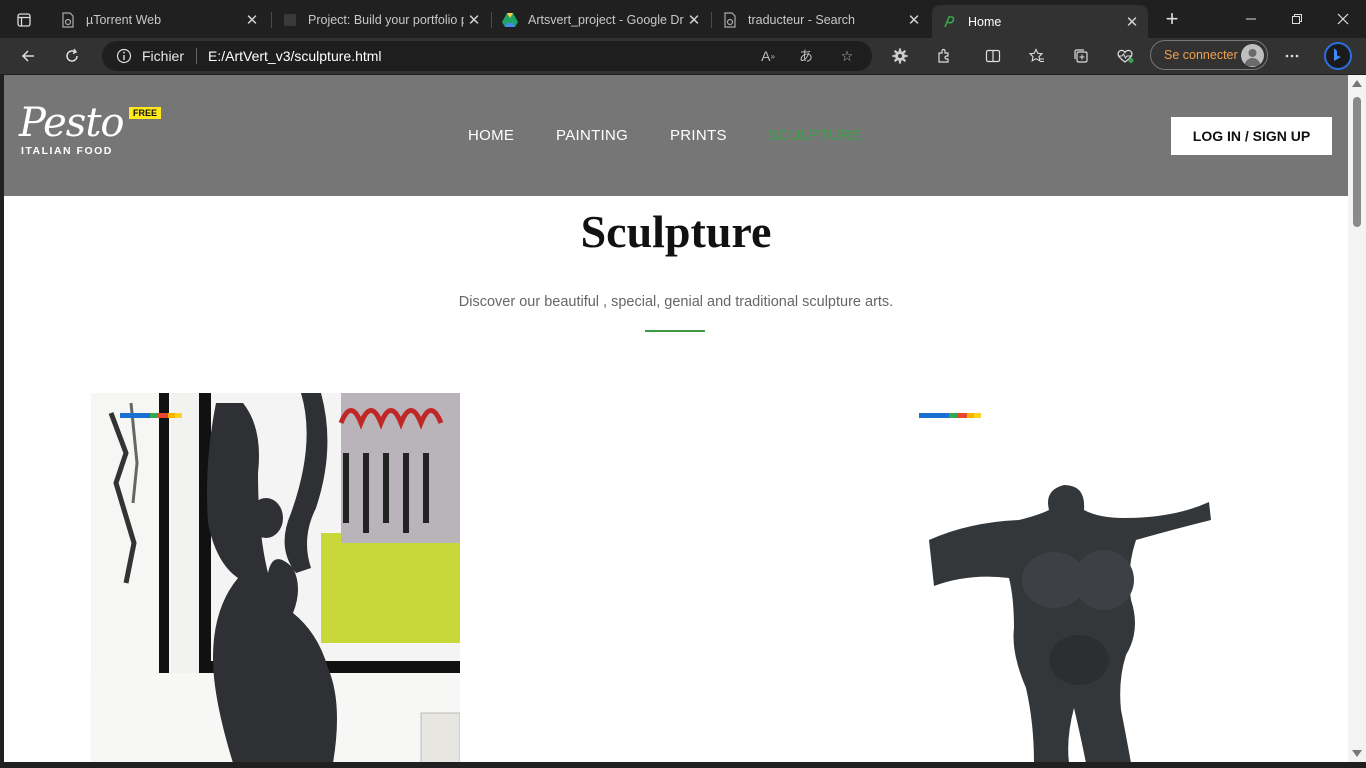 This screenshot has height=768, width=1366. Describe the element at coordinates (1343, 19) in the screenshot. I see `close-window-icon` at that location.